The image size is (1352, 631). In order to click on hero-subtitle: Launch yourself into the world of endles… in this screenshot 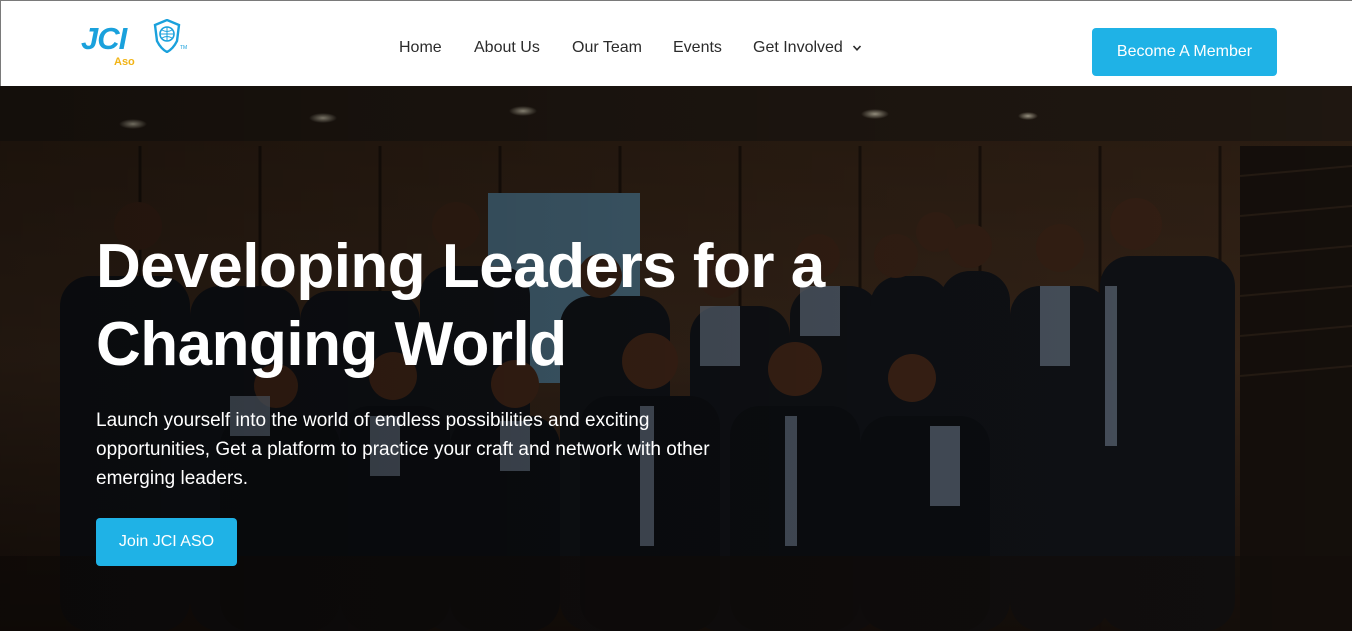, I will do `click(403, 449)`.